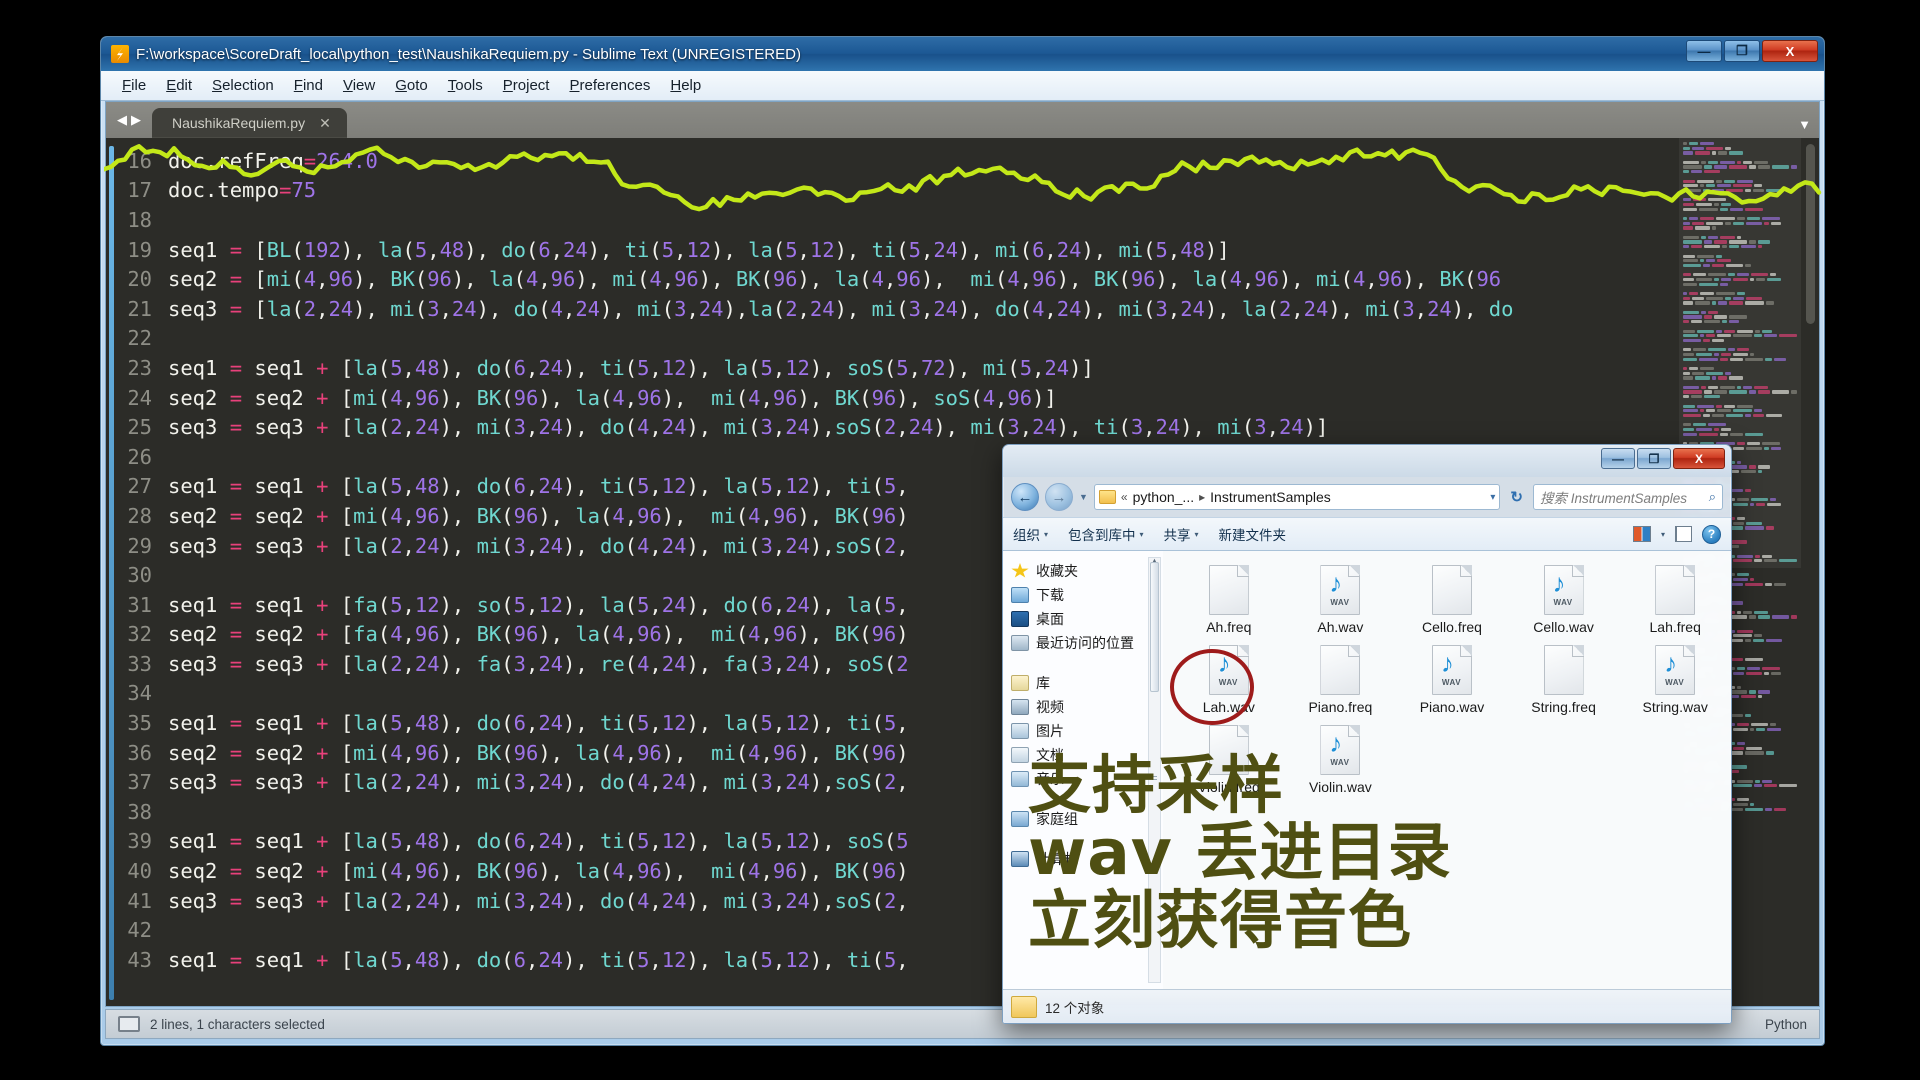 This screenshot has height=1080, width=1920. What do you see at coordinates (1025, 497) in the screenshot?
I see `back-arrow-icon: ←` at bounding box center [1025, 497].